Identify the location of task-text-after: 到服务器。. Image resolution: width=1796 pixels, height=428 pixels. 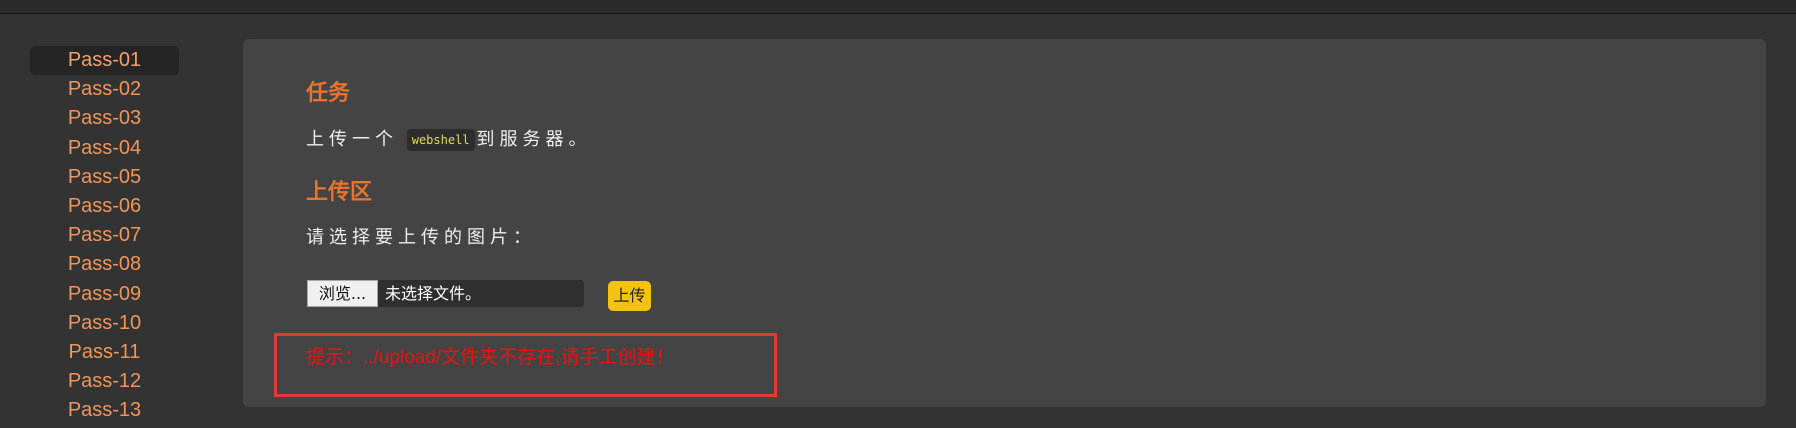
(534, 139).